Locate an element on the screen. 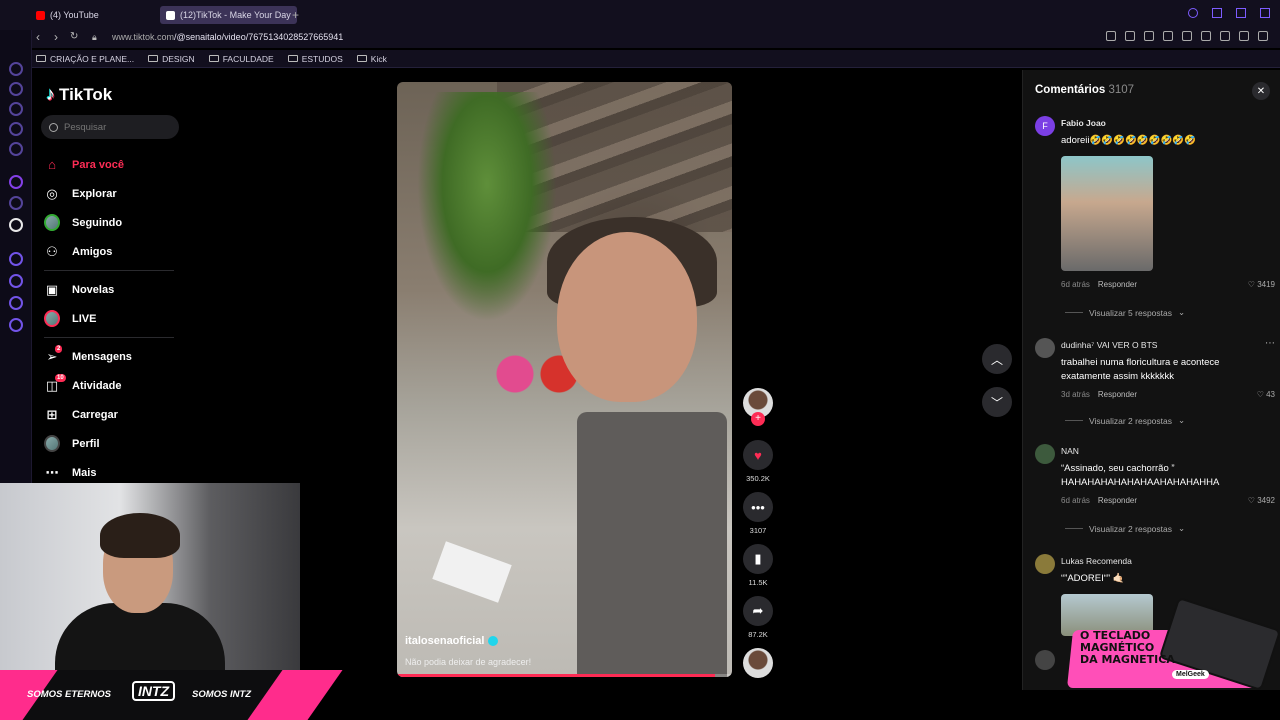 Image resolution: width=1280 pixels, height=720 pixels. comment-button: ••• 3107 is located at coordinates (758, 518).